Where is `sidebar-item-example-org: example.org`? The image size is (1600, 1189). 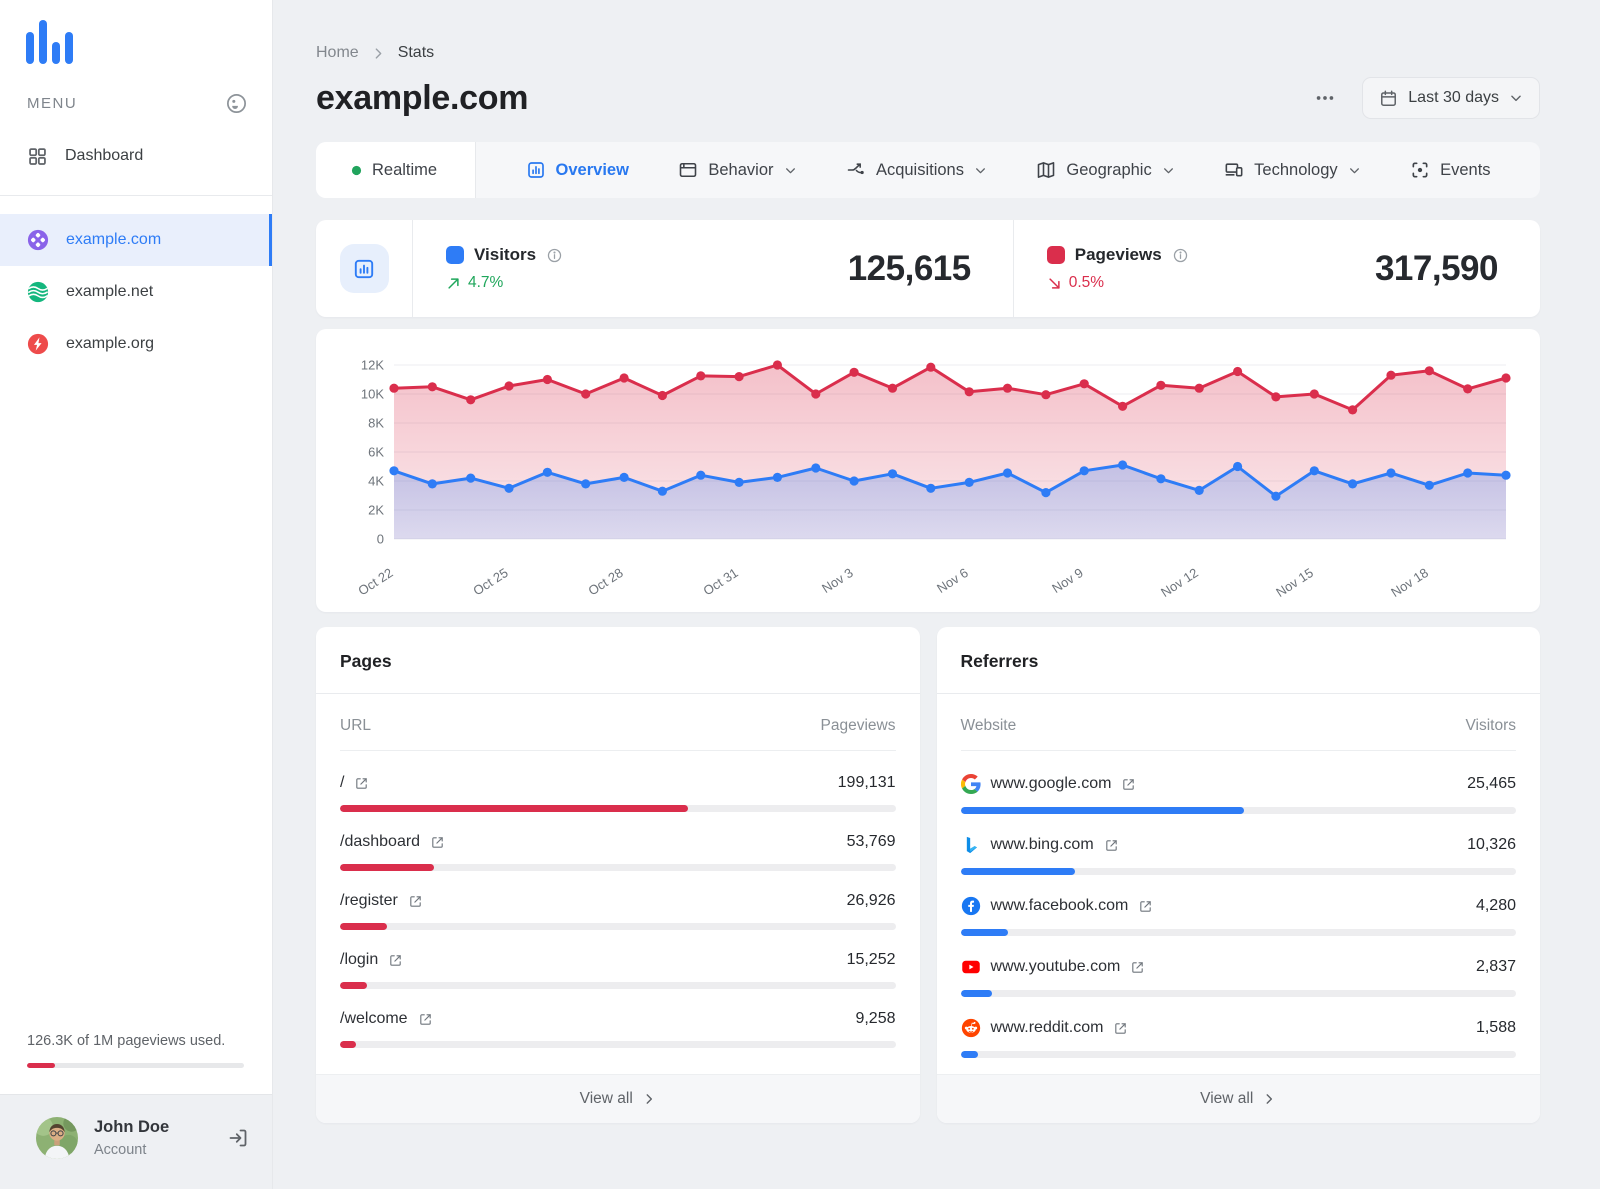 sidebar-item-example-org: example.org is located at coordinates (136, 344).